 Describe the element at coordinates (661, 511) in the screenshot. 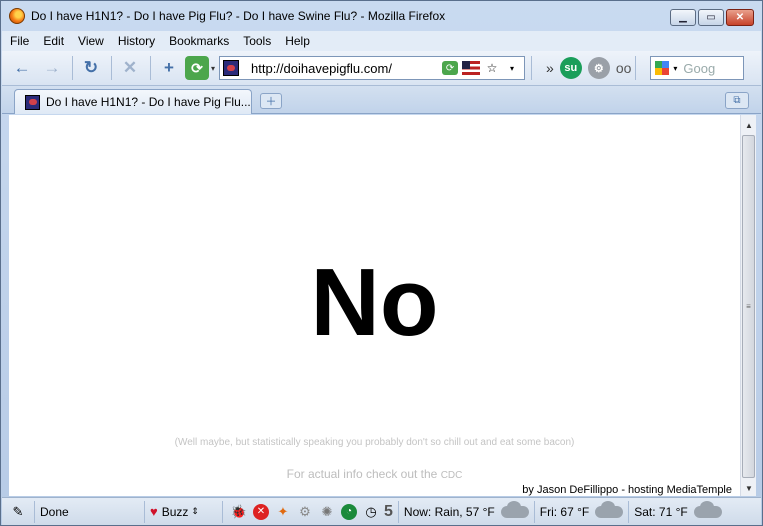

I see `weather-sat: Sat: 71 °F` at that location.